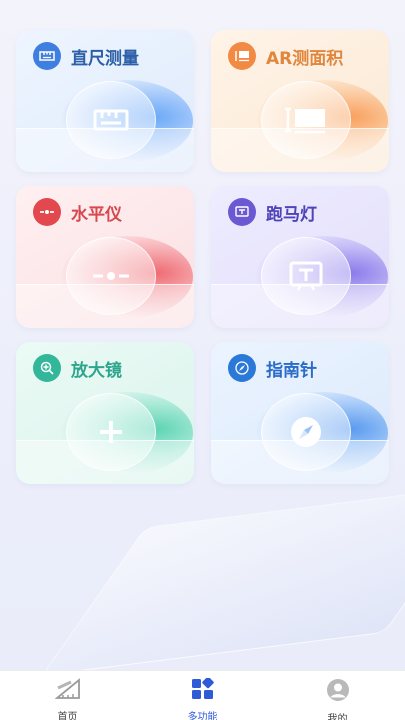 This screenshot has width=405, height=720. I want to click on tab-profile: 我的, so click(337, 695).